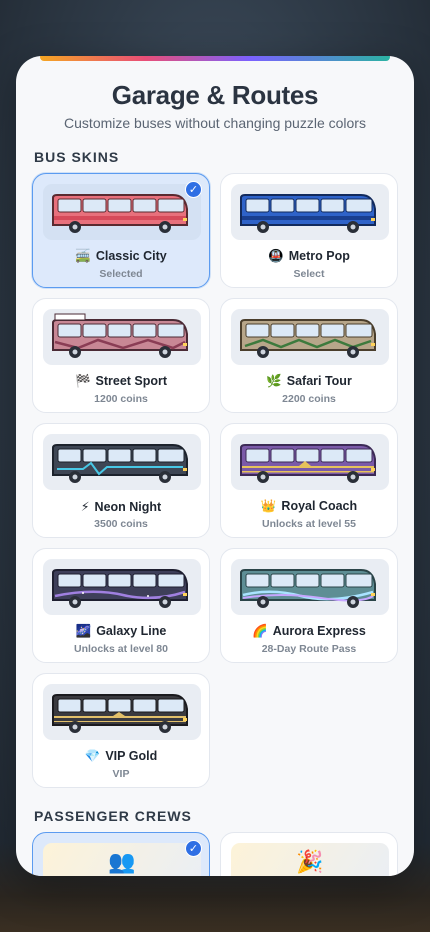  I want to click on bus-skin-label: VIP Gold, so click(131, 756).